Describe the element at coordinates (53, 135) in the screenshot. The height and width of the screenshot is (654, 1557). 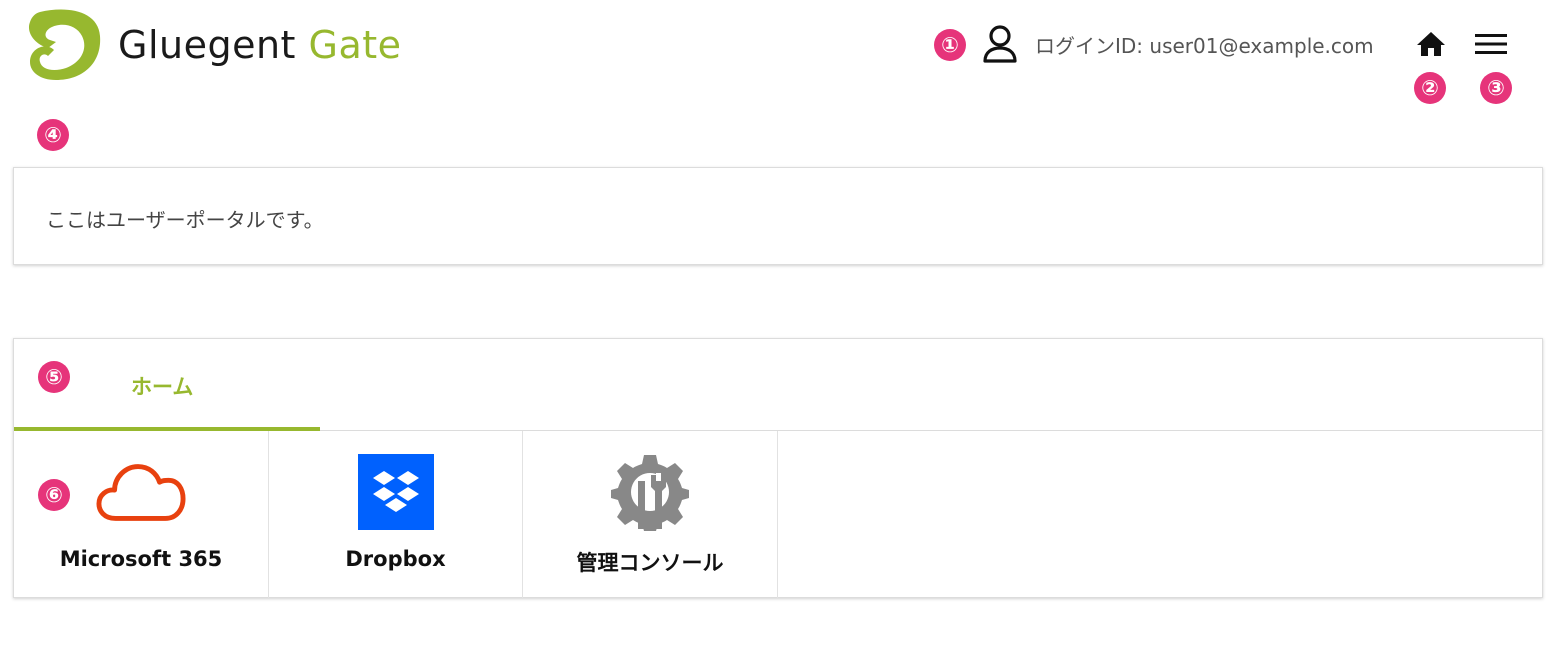
I see `annotation-marker-4: ④` at that location.